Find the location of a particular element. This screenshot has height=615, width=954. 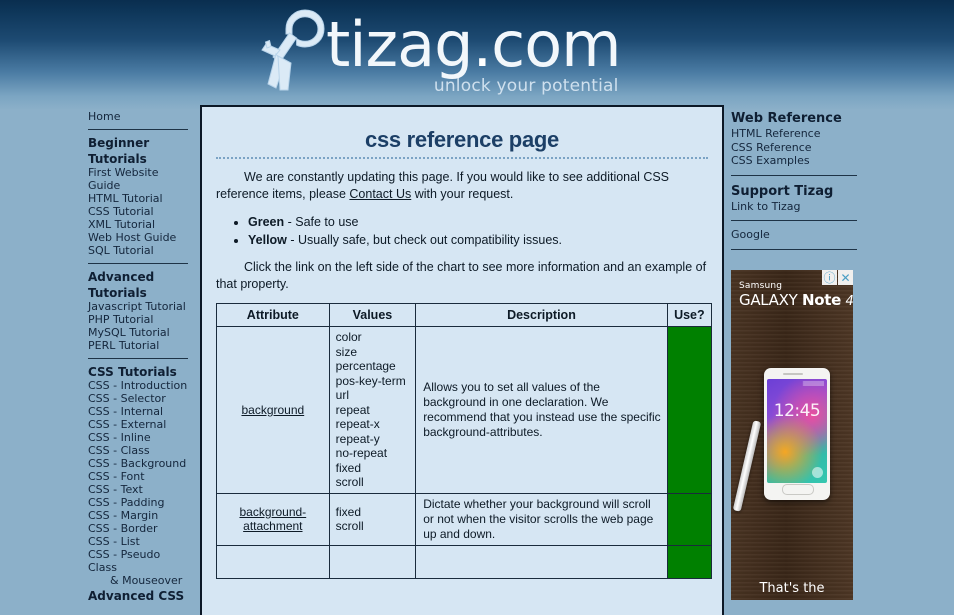

ad-phone-speaker is located at coordinates (793, 374).